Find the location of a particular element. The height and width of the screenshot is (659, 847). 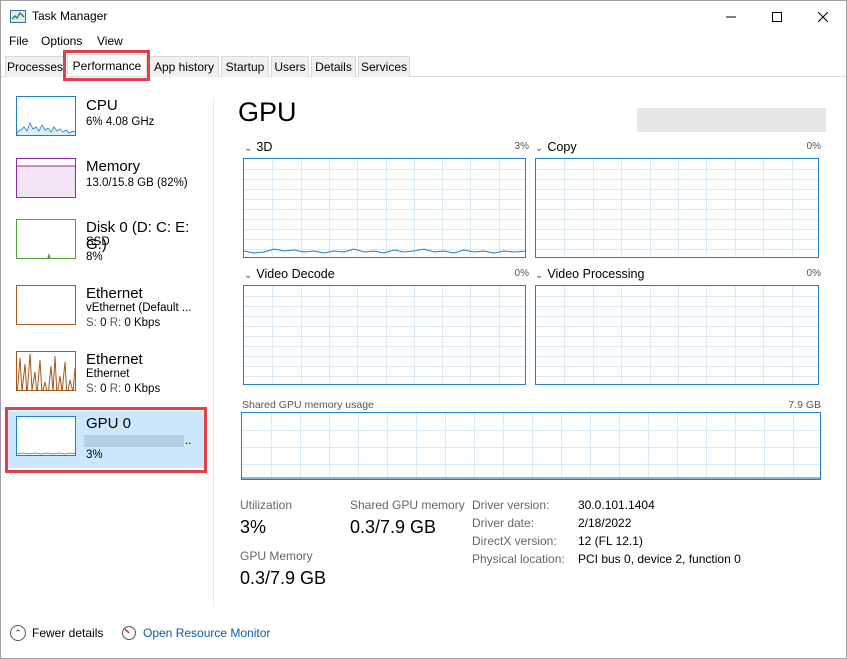

sidebar-item-usage: 8% is located at coordinates (94, 257).